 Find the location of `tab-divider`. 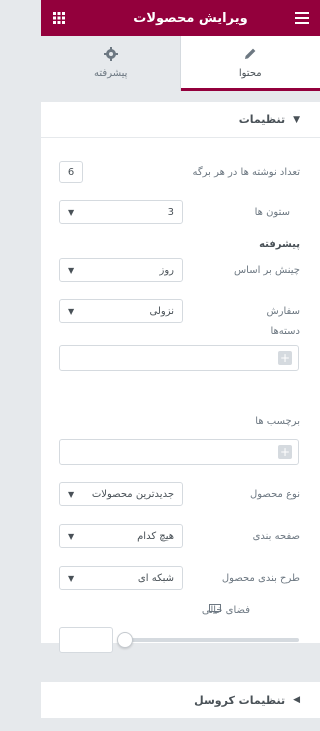

tab-divider is located at coordinates (180, 63).